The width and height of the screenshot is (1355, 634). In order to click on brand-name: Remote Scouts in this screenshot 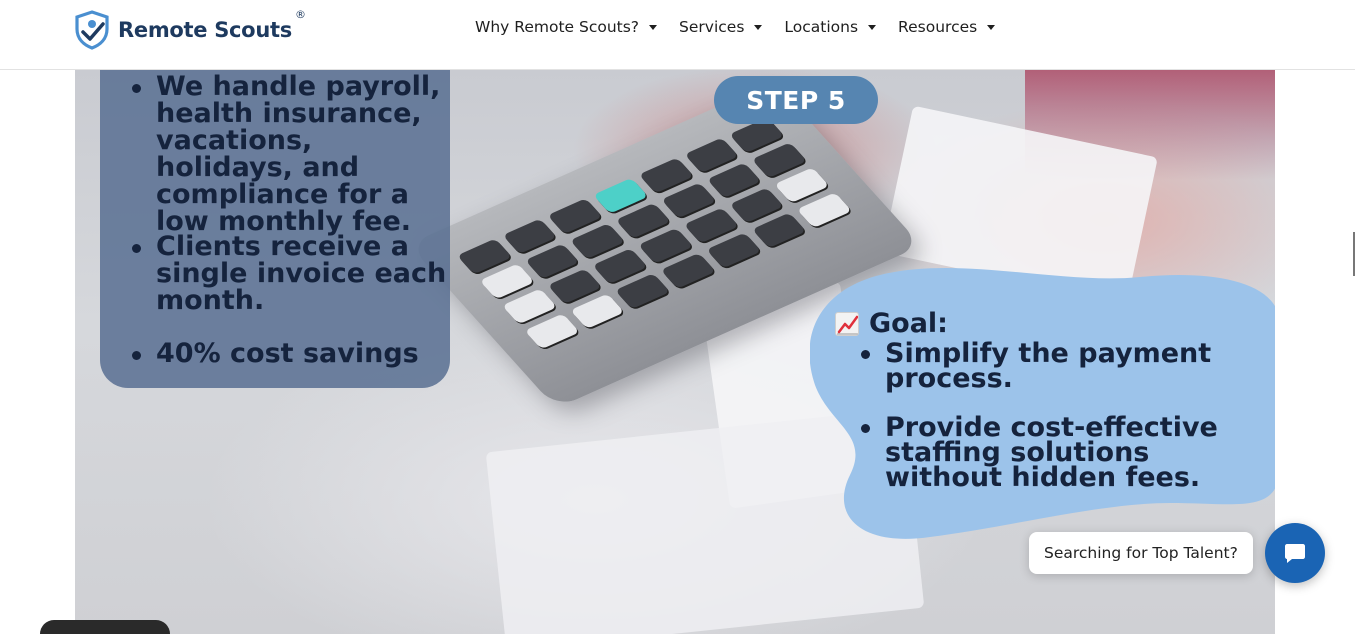, I will do `click(205, 30)`.